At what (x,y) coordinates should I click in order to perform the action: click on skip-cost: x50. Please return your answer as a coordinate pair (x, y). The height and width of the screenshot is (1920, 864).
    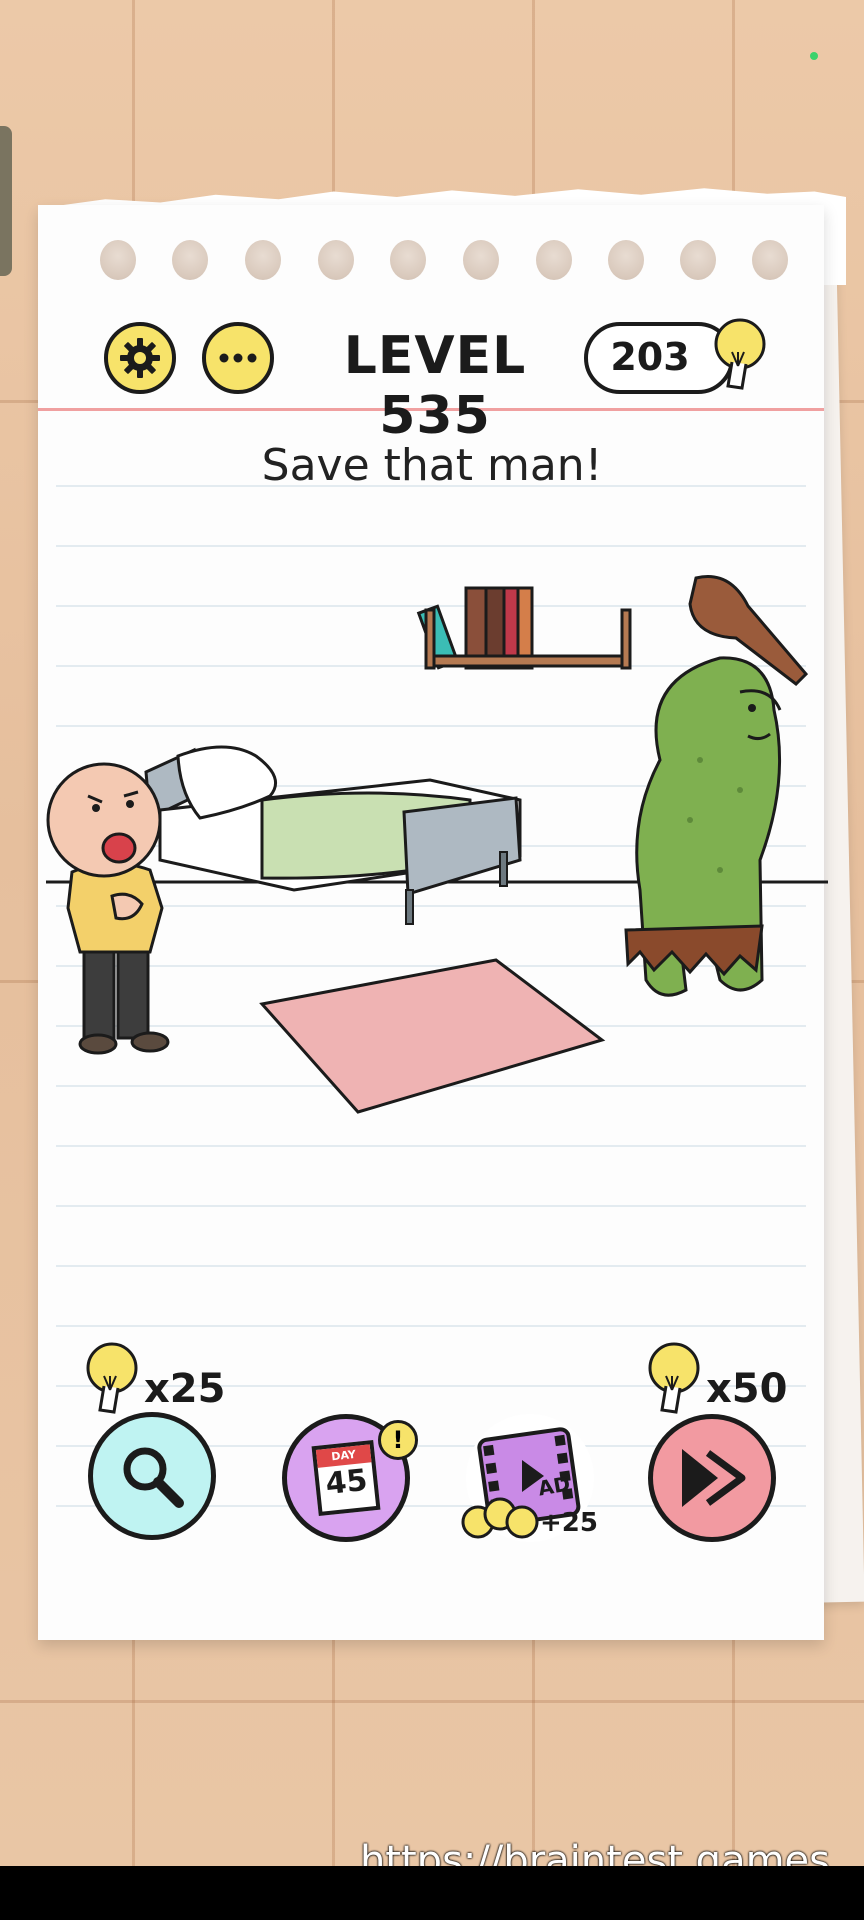
    Looking at the image, I should click on (747, 1389).